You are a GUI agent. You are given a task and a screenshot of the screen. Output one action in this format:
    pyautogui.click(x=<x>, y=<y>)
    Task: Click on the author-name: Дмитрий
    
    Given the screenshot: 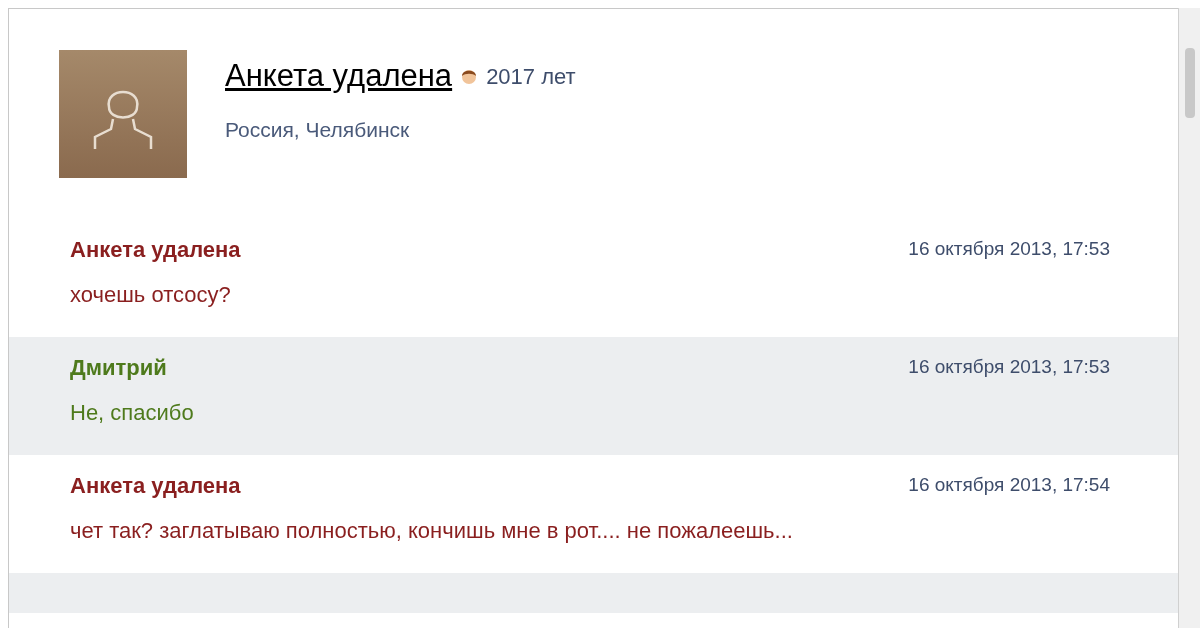 What is the action you would take?
    pyautogui.click(x=118, y=368)
    